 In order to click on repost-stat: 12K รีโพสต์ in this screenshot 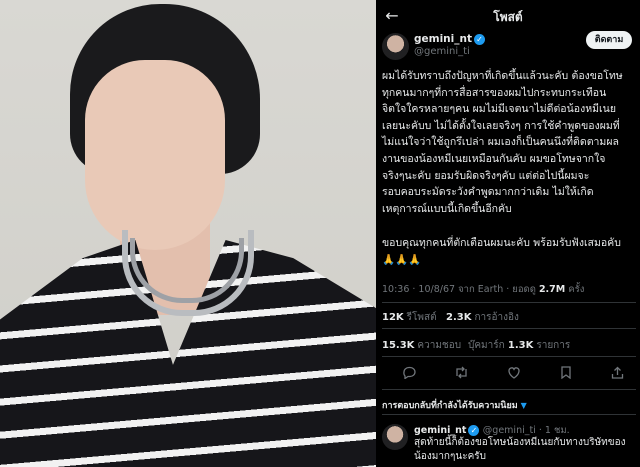, I will do `click(409, 317)`.